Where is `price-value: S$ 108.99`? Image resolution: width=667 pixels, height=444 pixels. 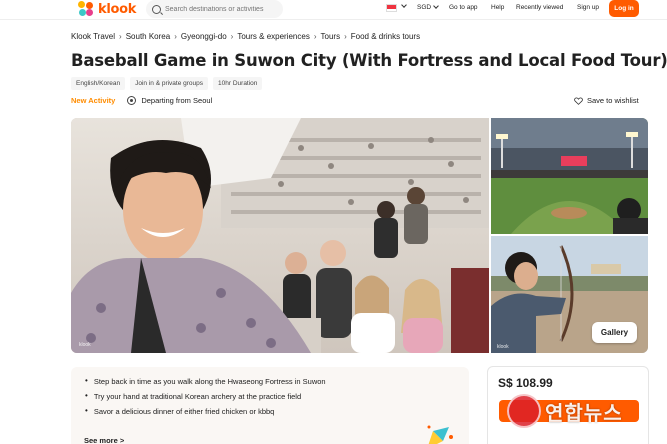 price-value: S$ 108.99 is located at coordinates (525, 383).